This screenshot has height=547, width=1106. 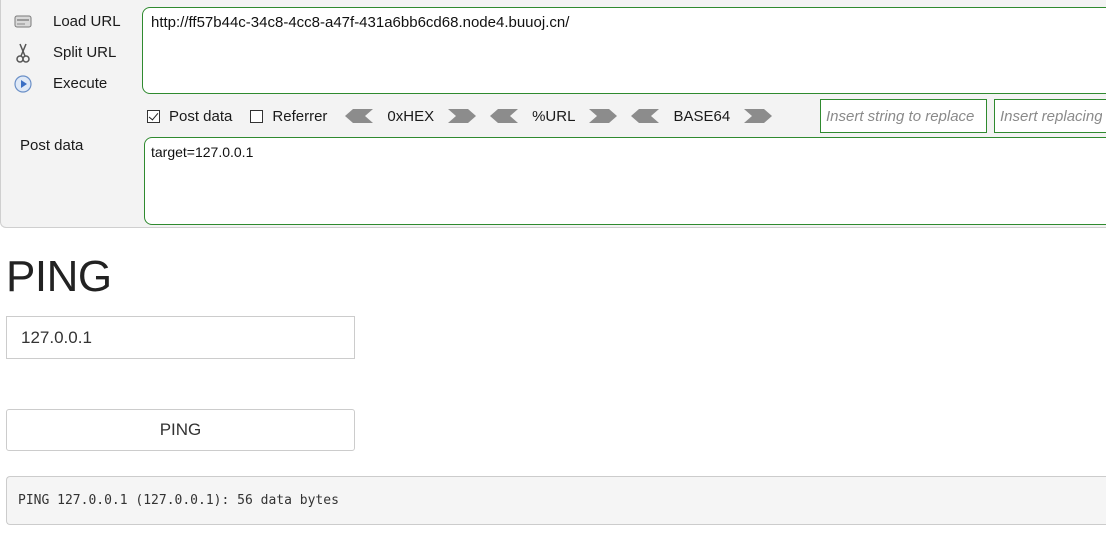 What do you see at coordinates (23, 22) in the screenshot?
I see `load-url-icon` at bounding box center [23, 22].